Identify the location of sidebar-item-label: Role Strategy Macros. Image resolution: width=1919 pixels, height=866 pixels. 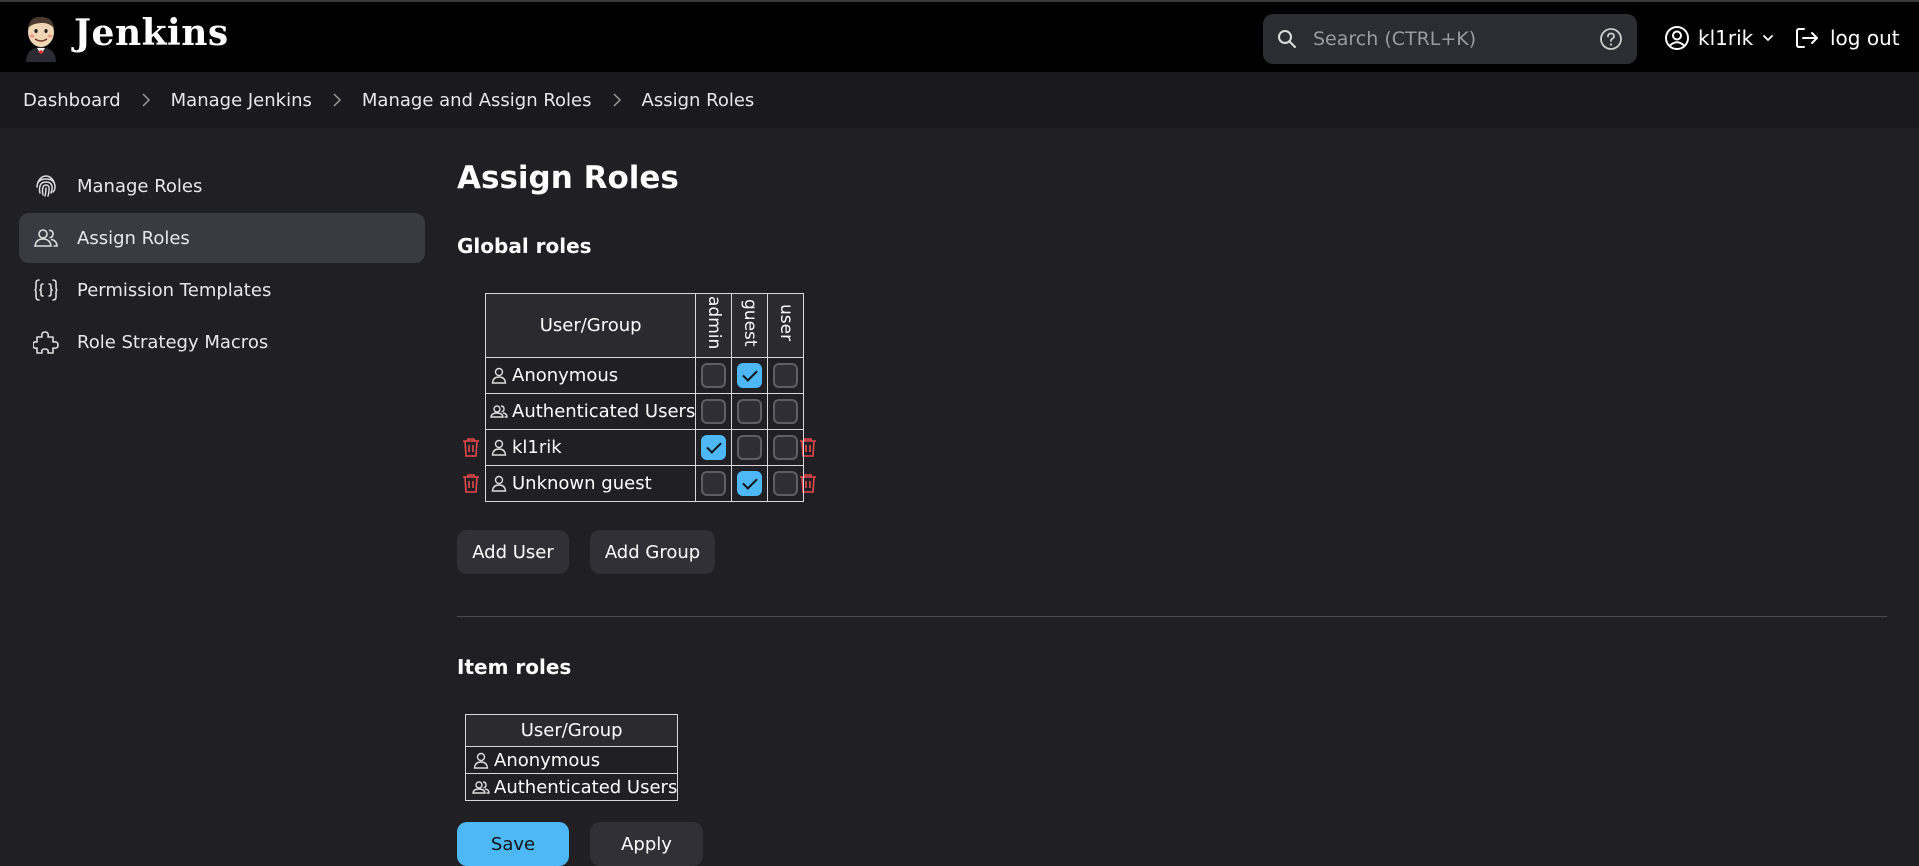
(173, 342).